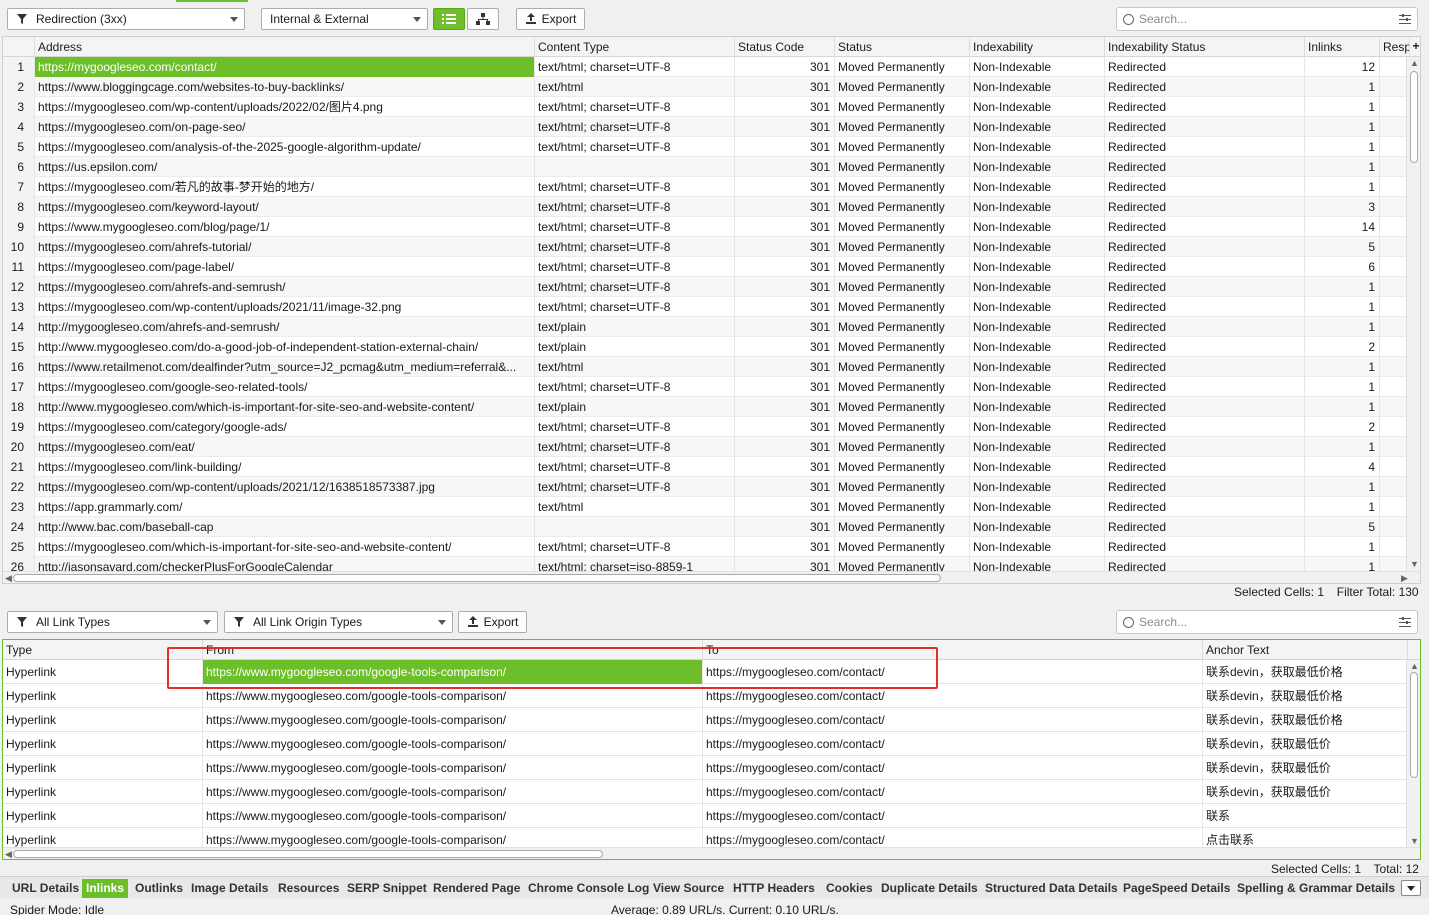 The image size is (1429, 915). Describe the element at coordinates (19, 327) in the screenshot. I see `row-index: 14` at that location.